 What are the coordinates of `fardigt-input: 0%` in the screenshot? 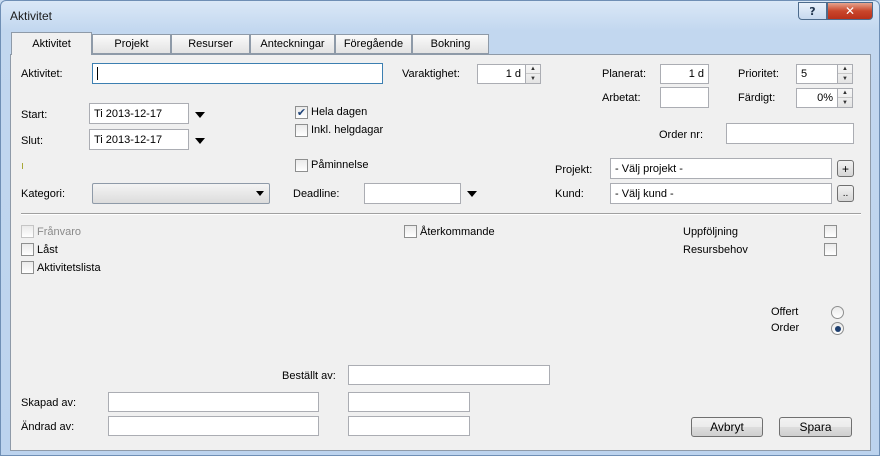 It's located at (817, 98).